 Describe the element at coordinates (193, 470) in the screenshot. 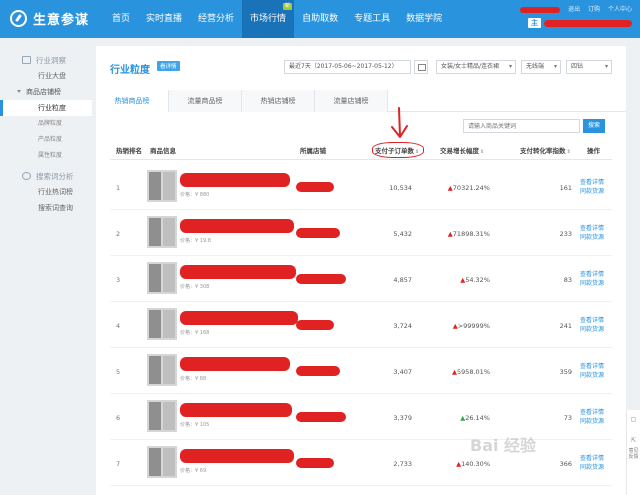

I see `product-price: 价格：¥ 69` at that location.